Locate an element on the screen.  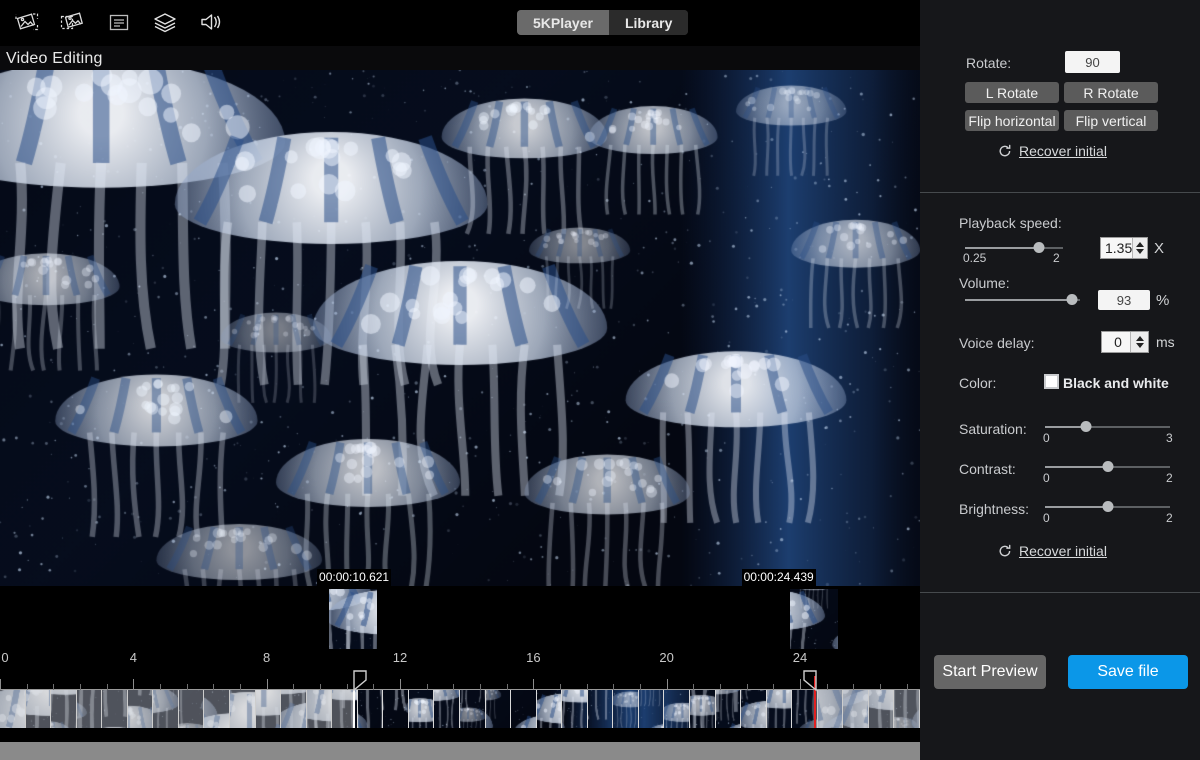
rotate-value-field: 90 is located at coordinates (1092, 62).